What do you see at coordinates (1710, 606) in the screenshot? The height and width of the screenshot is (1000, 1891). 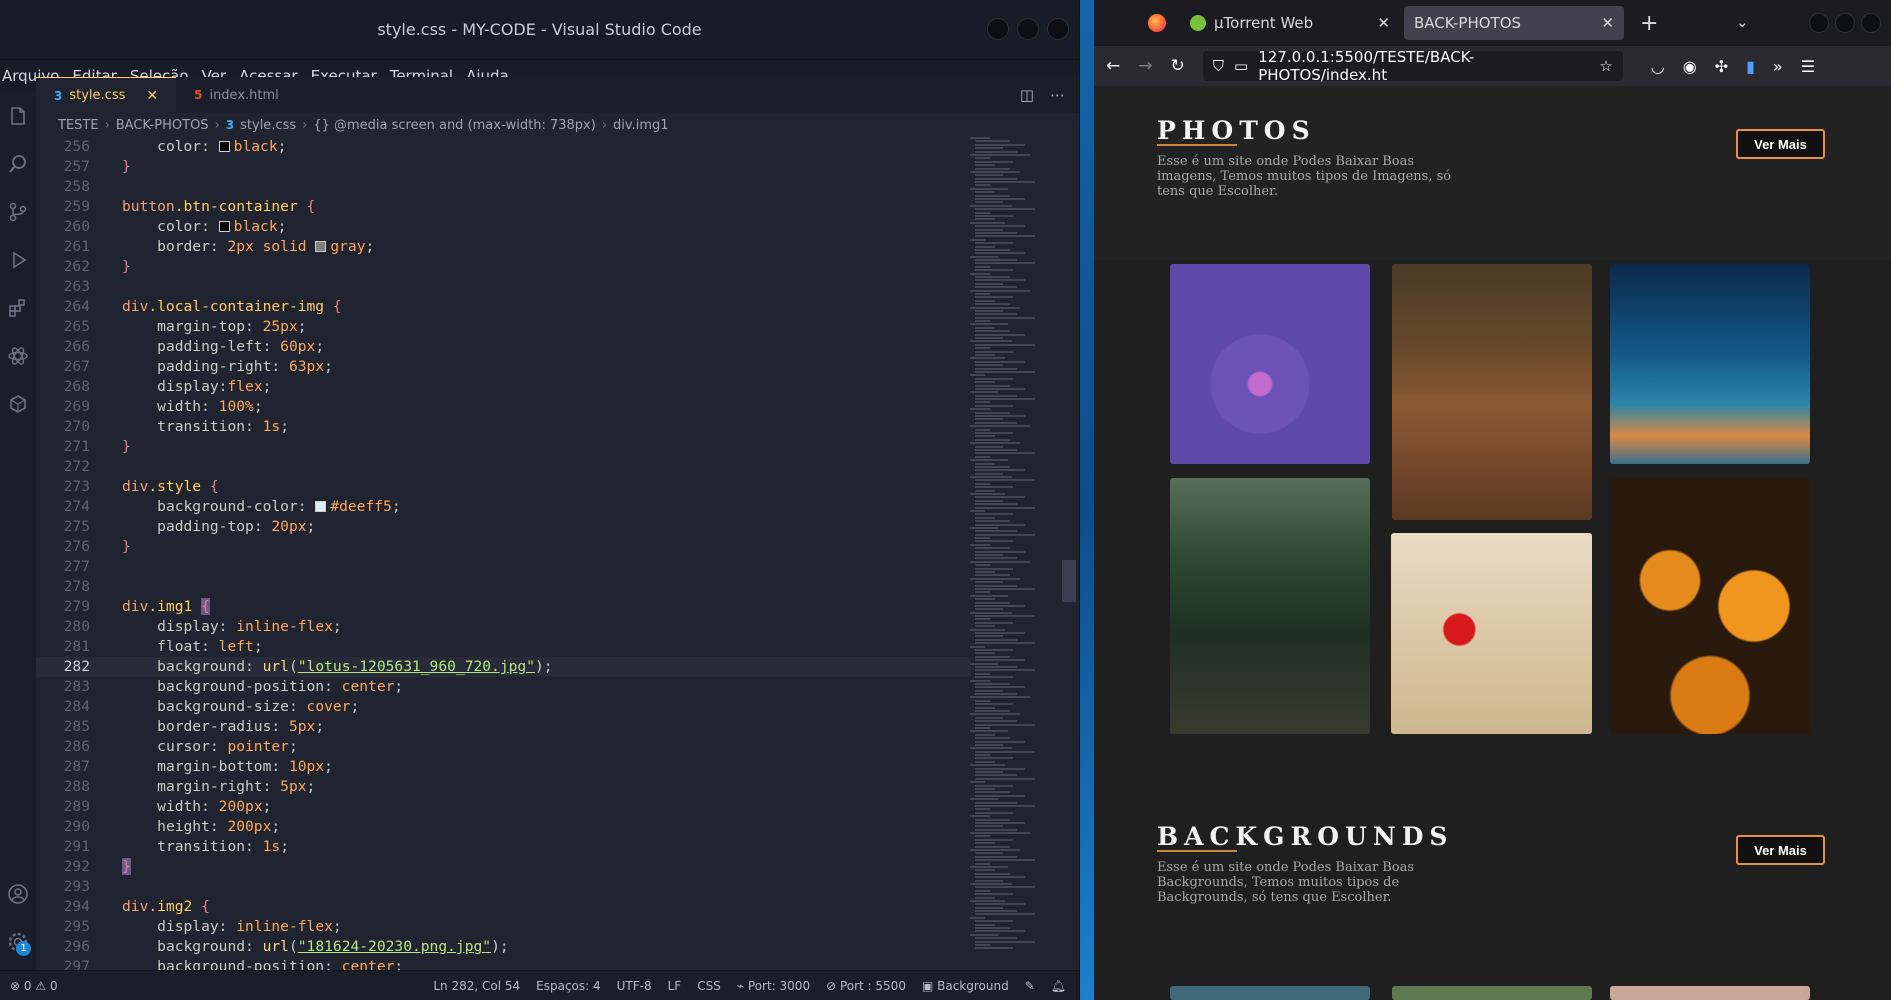 I see `photo-orange-flowers` at bounding box center [1710, 606].